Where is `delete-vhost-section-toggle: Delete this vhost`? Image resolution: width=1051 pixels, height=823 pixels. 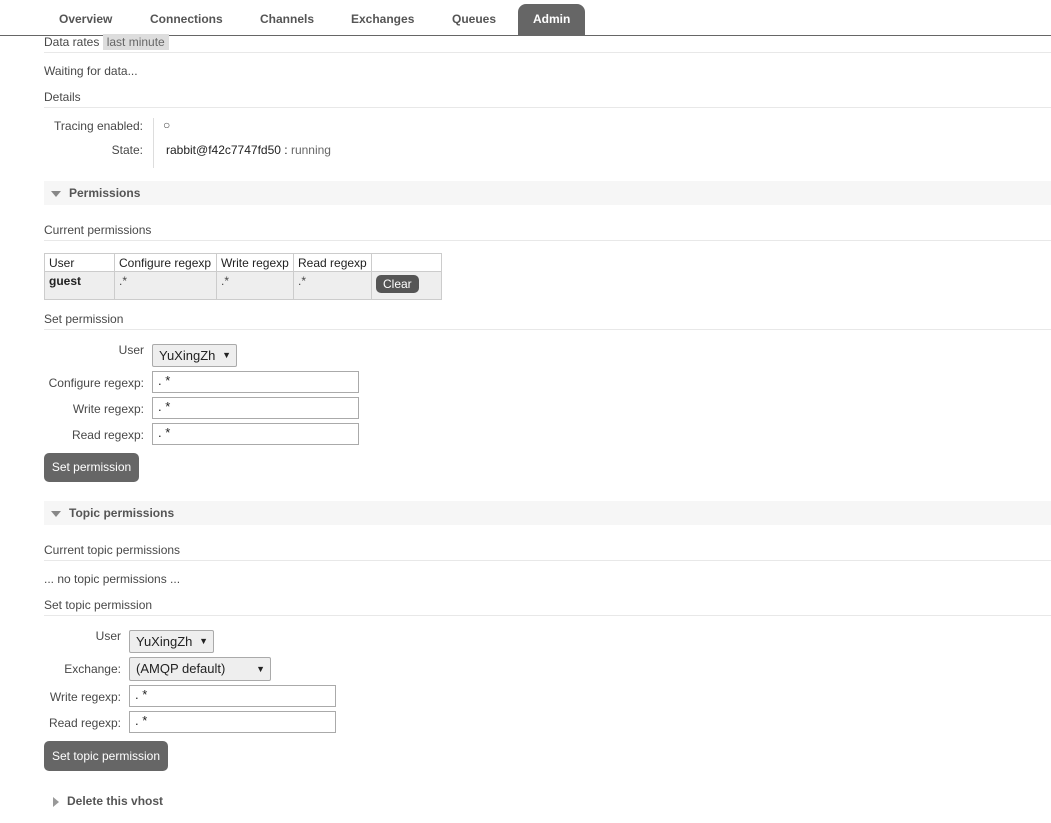
delete-vhost-section-toggle: Delete this vhost is located at coordinates (103, 801).